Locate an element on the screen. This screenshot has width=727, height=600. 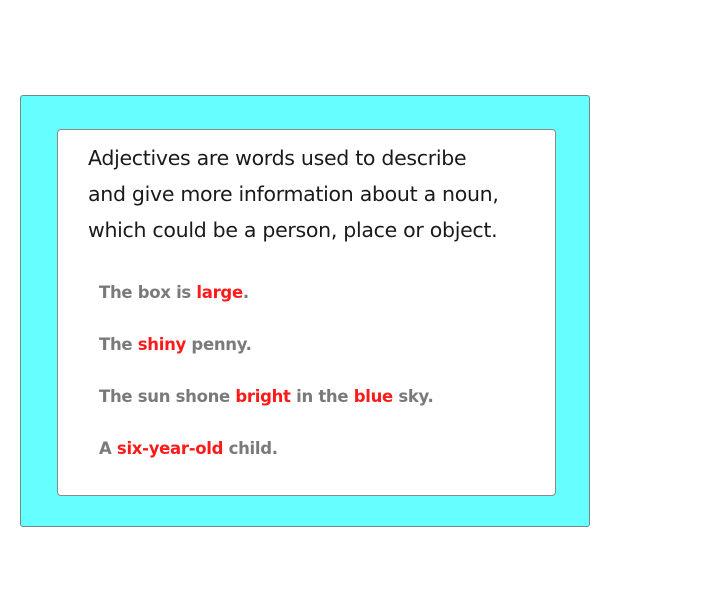
sentence-text: in the is located at coordinates (322, 396).